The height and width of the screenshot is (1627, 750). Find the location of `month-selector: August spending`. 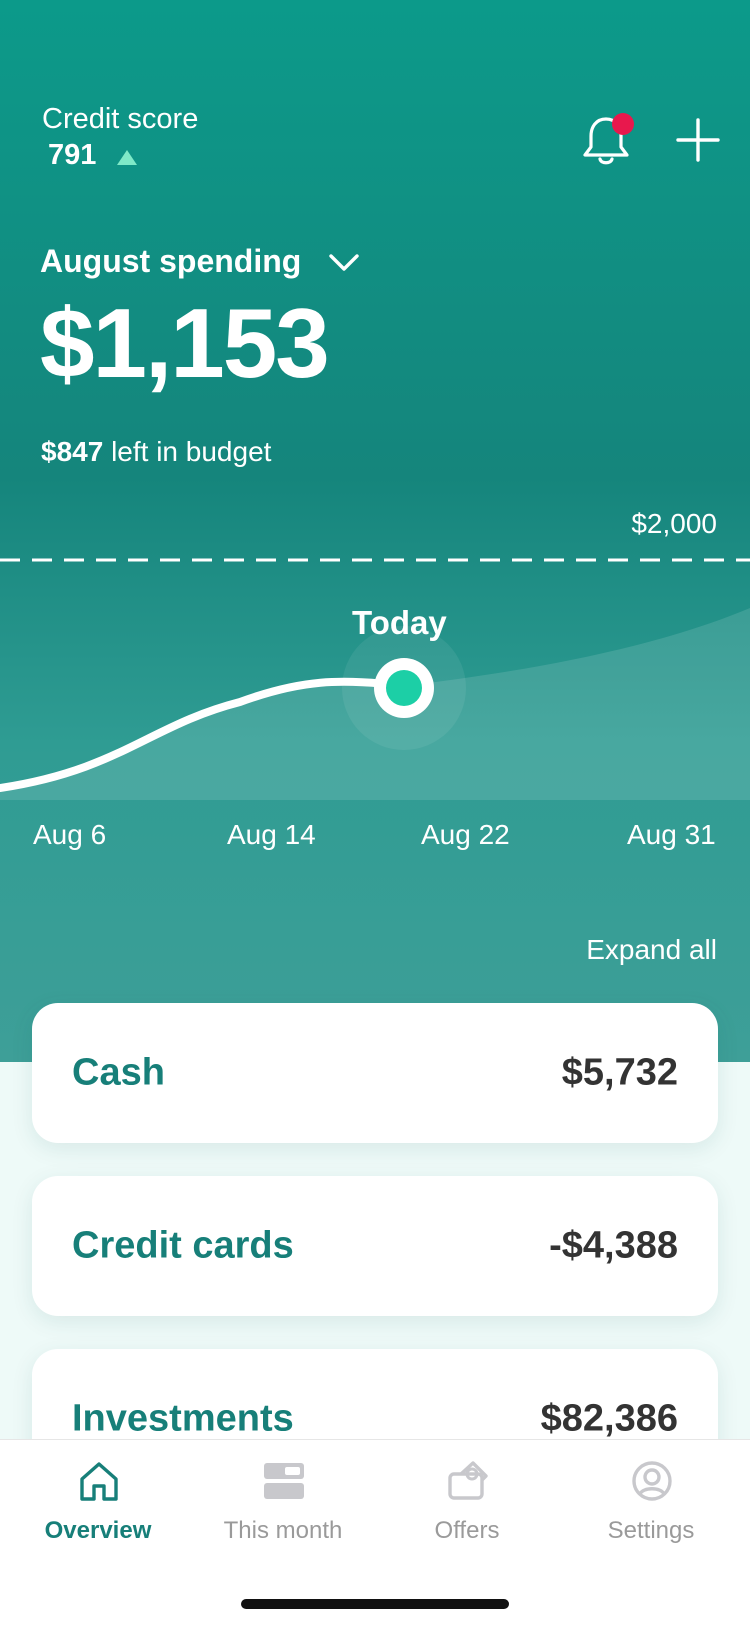

month-selector: August spending is located at coordinates (170, 261).